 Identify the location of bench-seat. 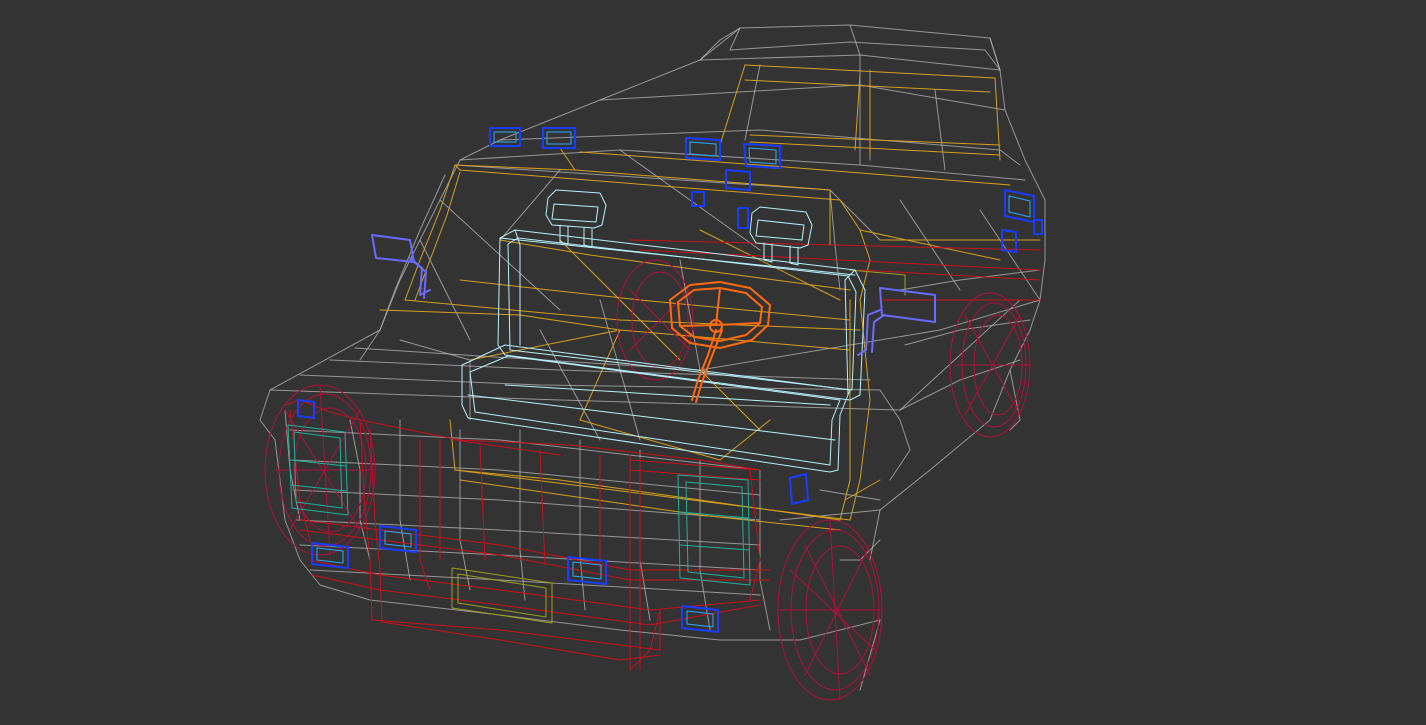
(663, 331).